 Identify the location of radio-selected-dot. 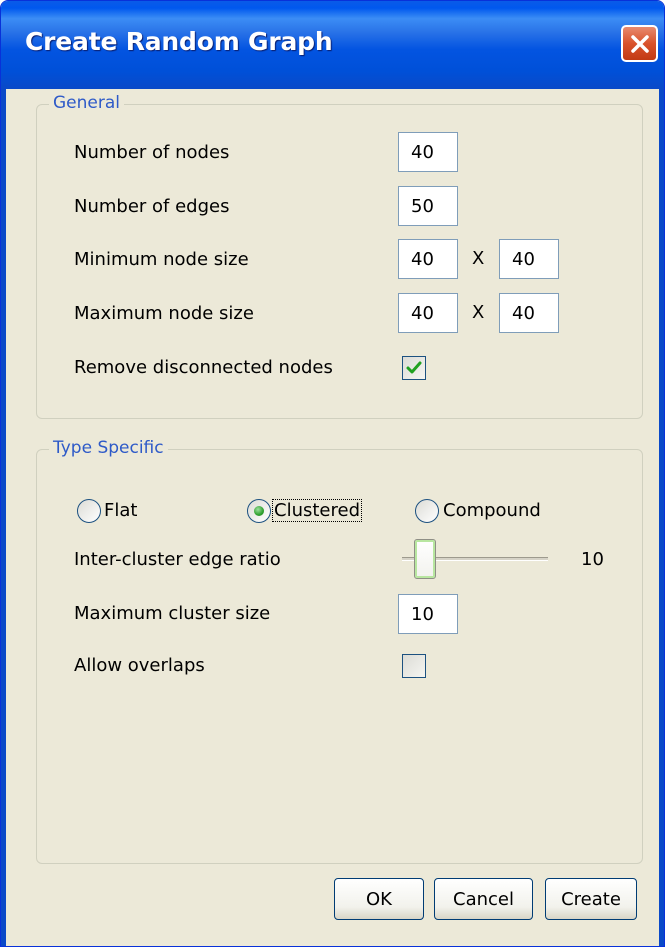
(259, 511).